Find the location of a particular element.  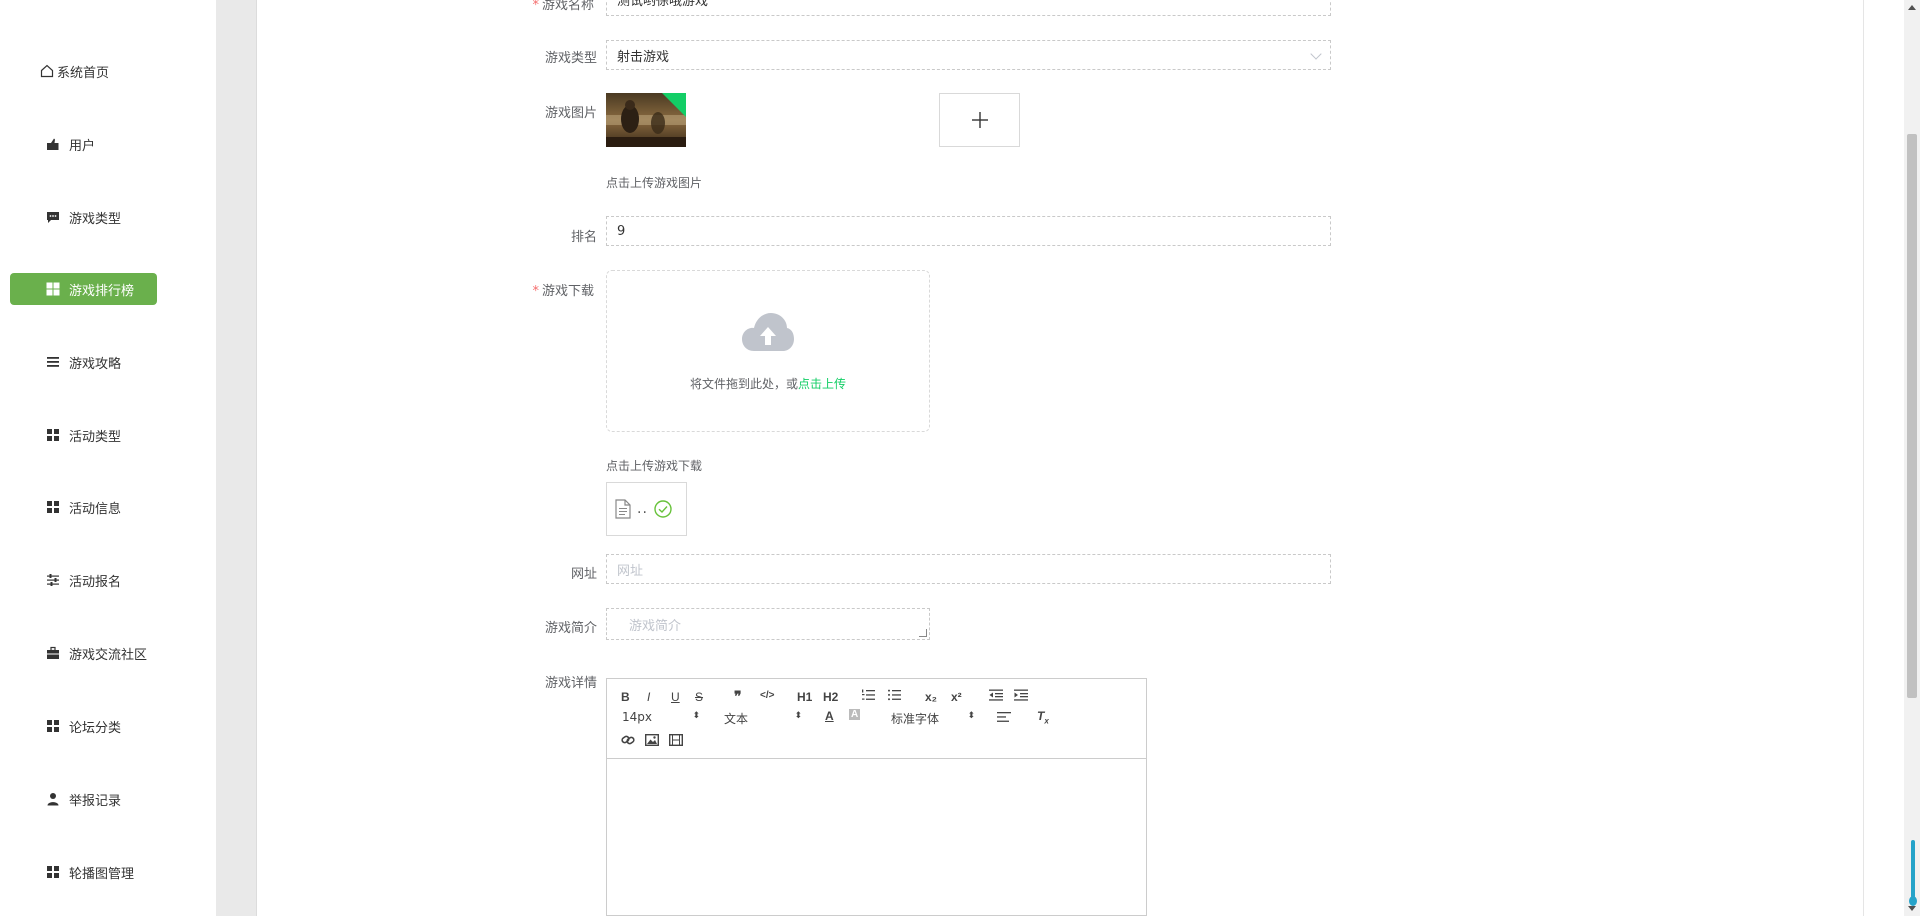

sidebar-item-label: 活动类型 is located at coordinates (95, 437).